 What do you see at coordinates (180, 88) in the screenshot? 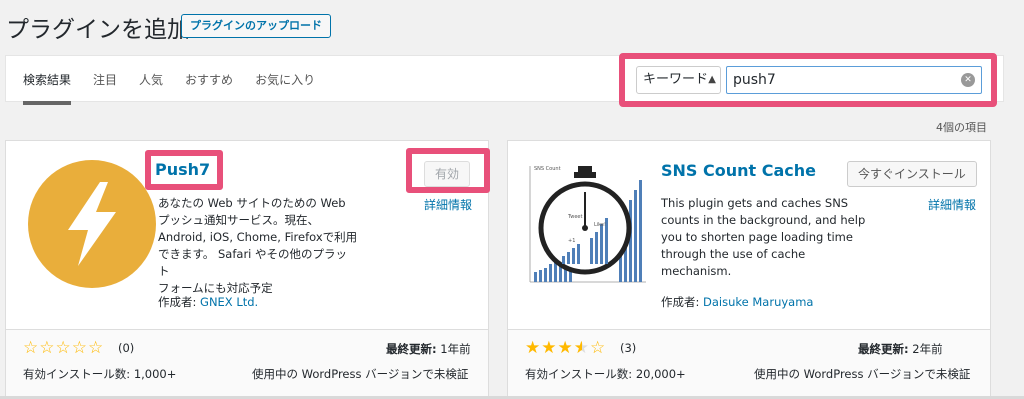
I see `filter-tabs: 検索結果 注目 人気 おすすめ お気に入り` at bounding box center [180, 88].